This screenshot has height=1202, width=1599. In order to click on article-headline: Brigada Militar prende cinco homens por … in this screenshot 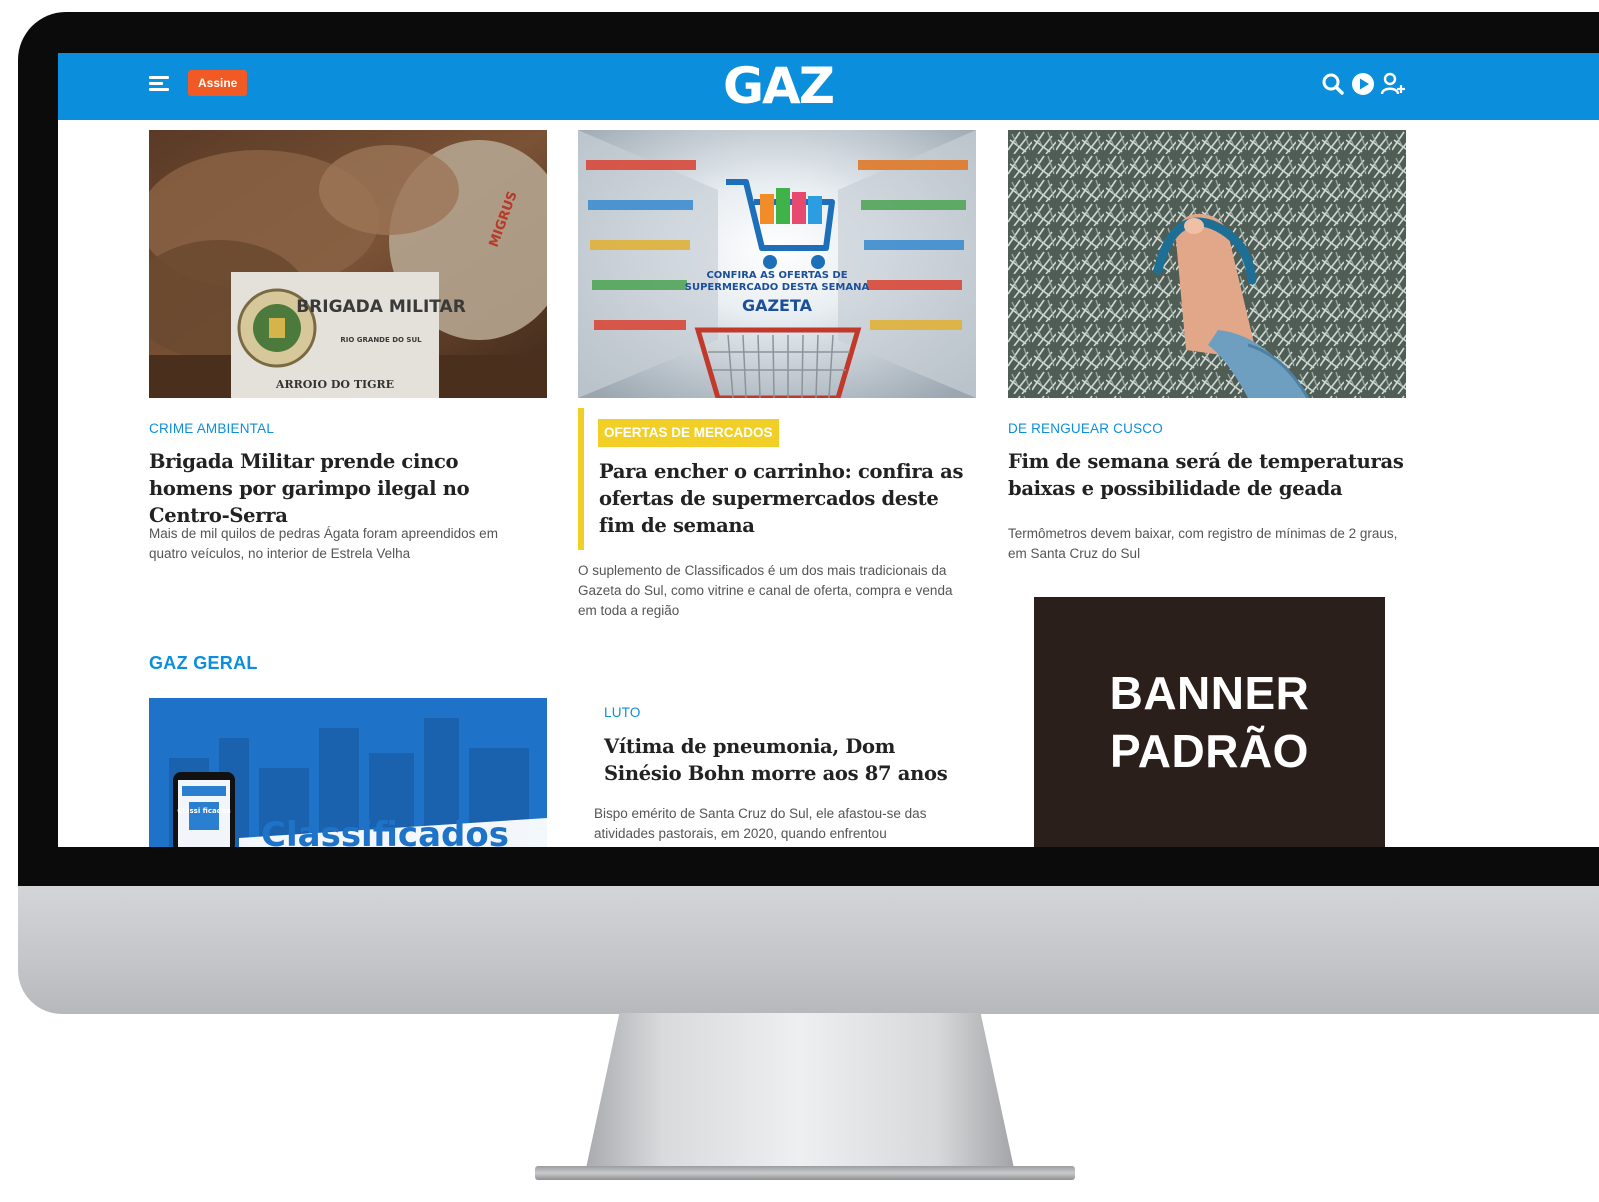, I will do `click(348, 488)`.